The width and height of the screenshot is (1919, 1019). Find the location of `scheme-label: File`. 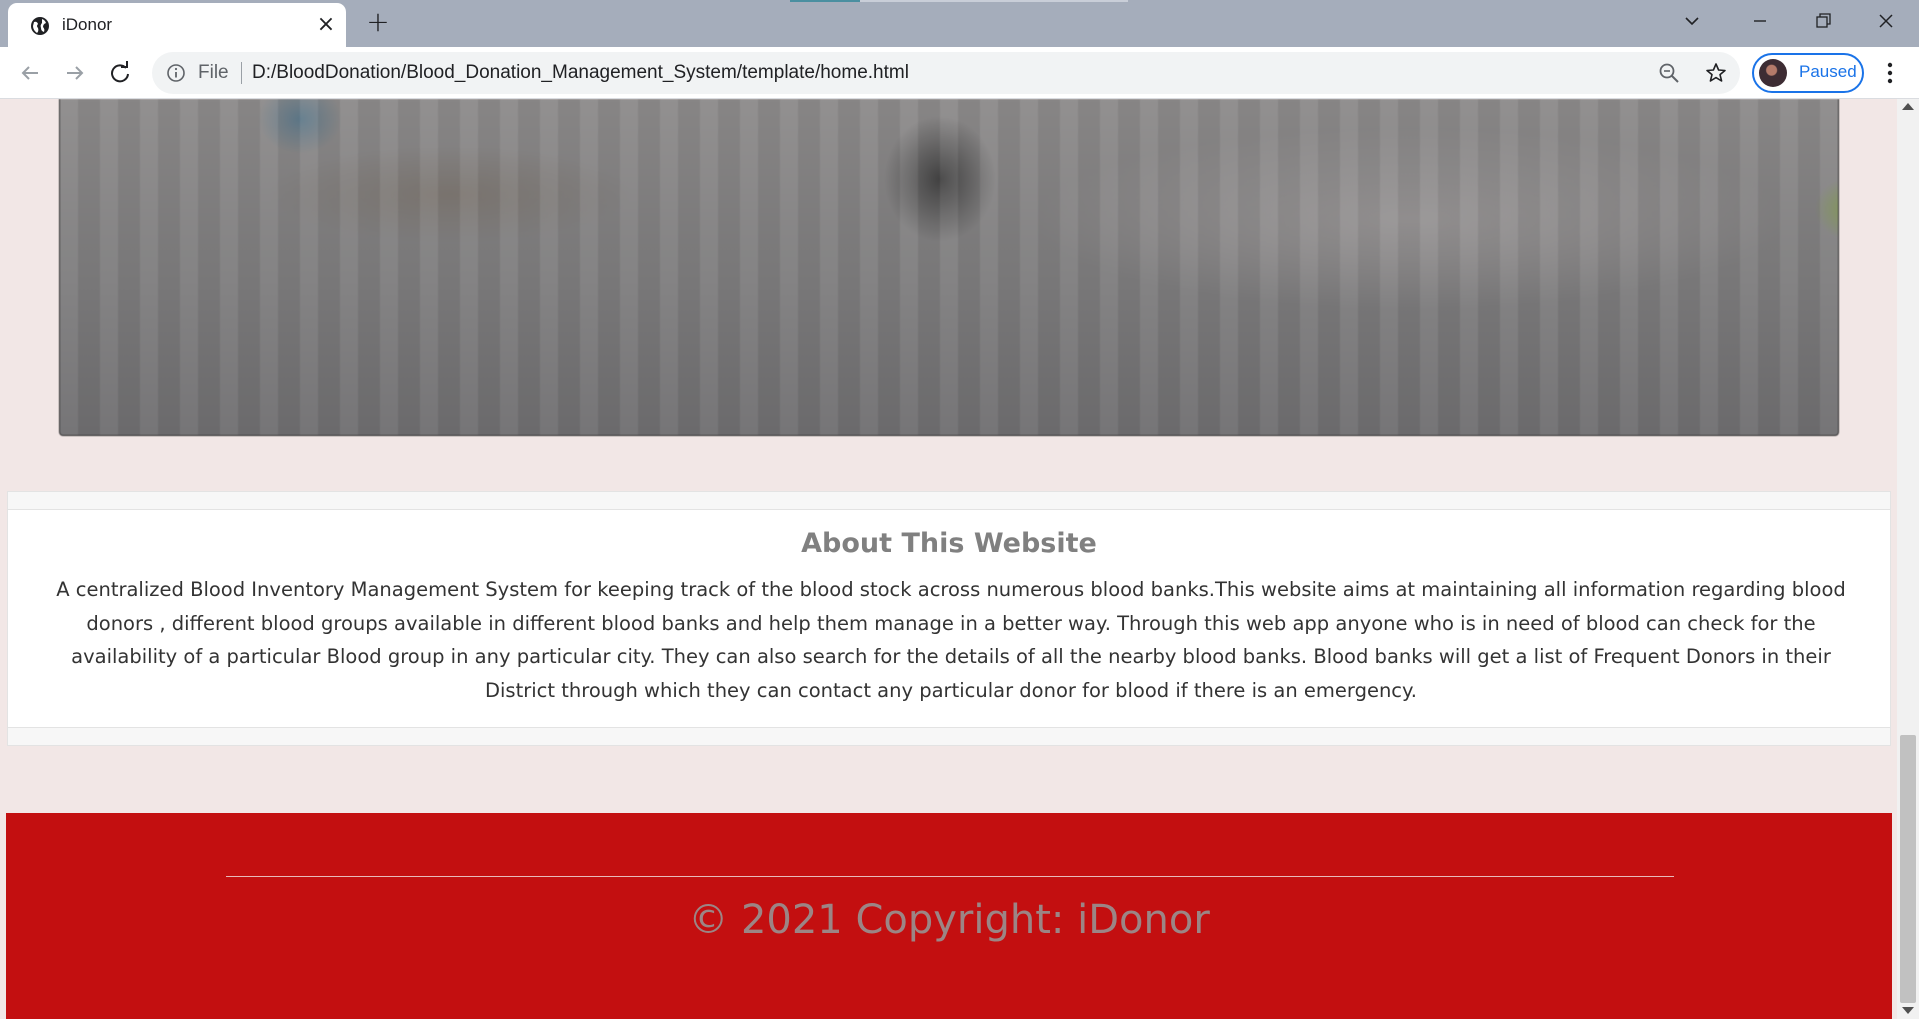

scheme-label: File is located at coordinates (213, 72).